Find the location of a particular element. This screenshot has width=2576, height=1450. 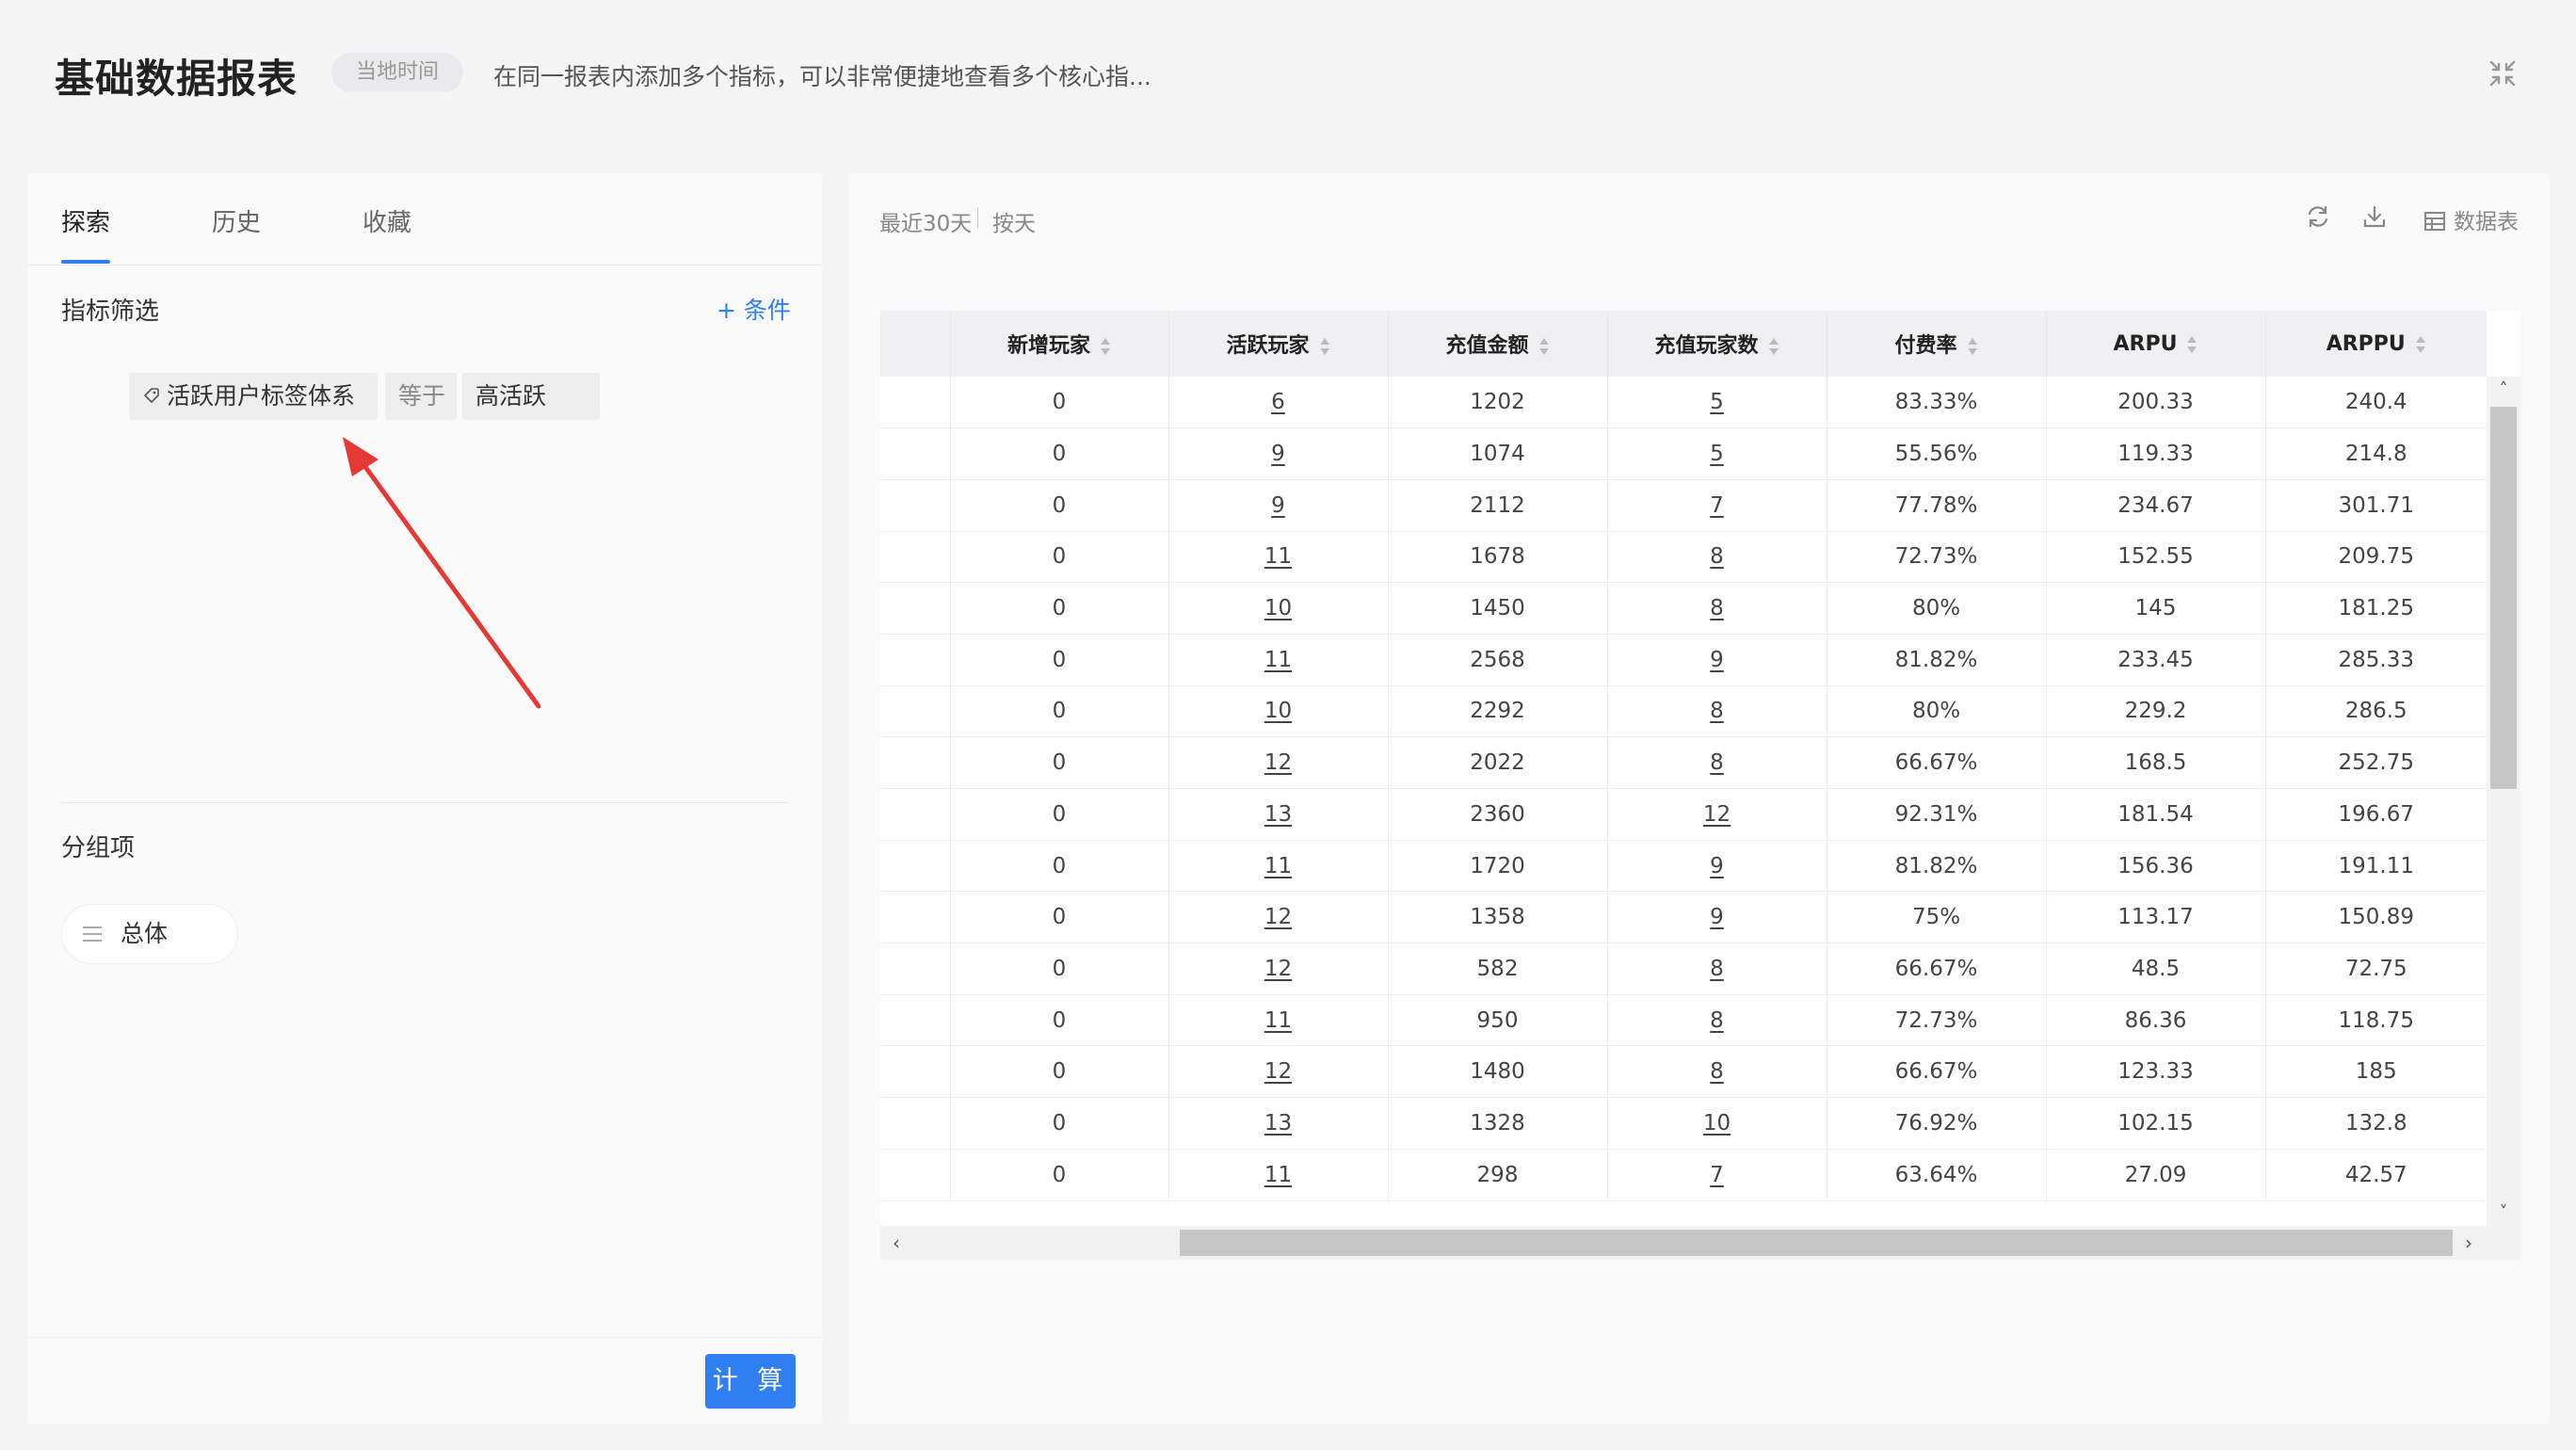

table-cell: 181.54 is located at coordinates (2156, 814).